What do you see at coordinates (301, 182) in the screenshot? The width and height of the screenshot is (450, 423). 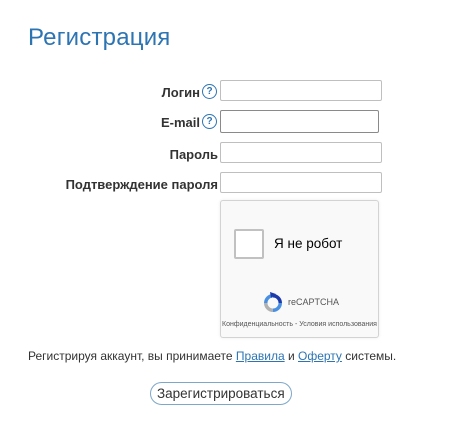 I see `password-confirm-input` at bounding box center [301, 182].